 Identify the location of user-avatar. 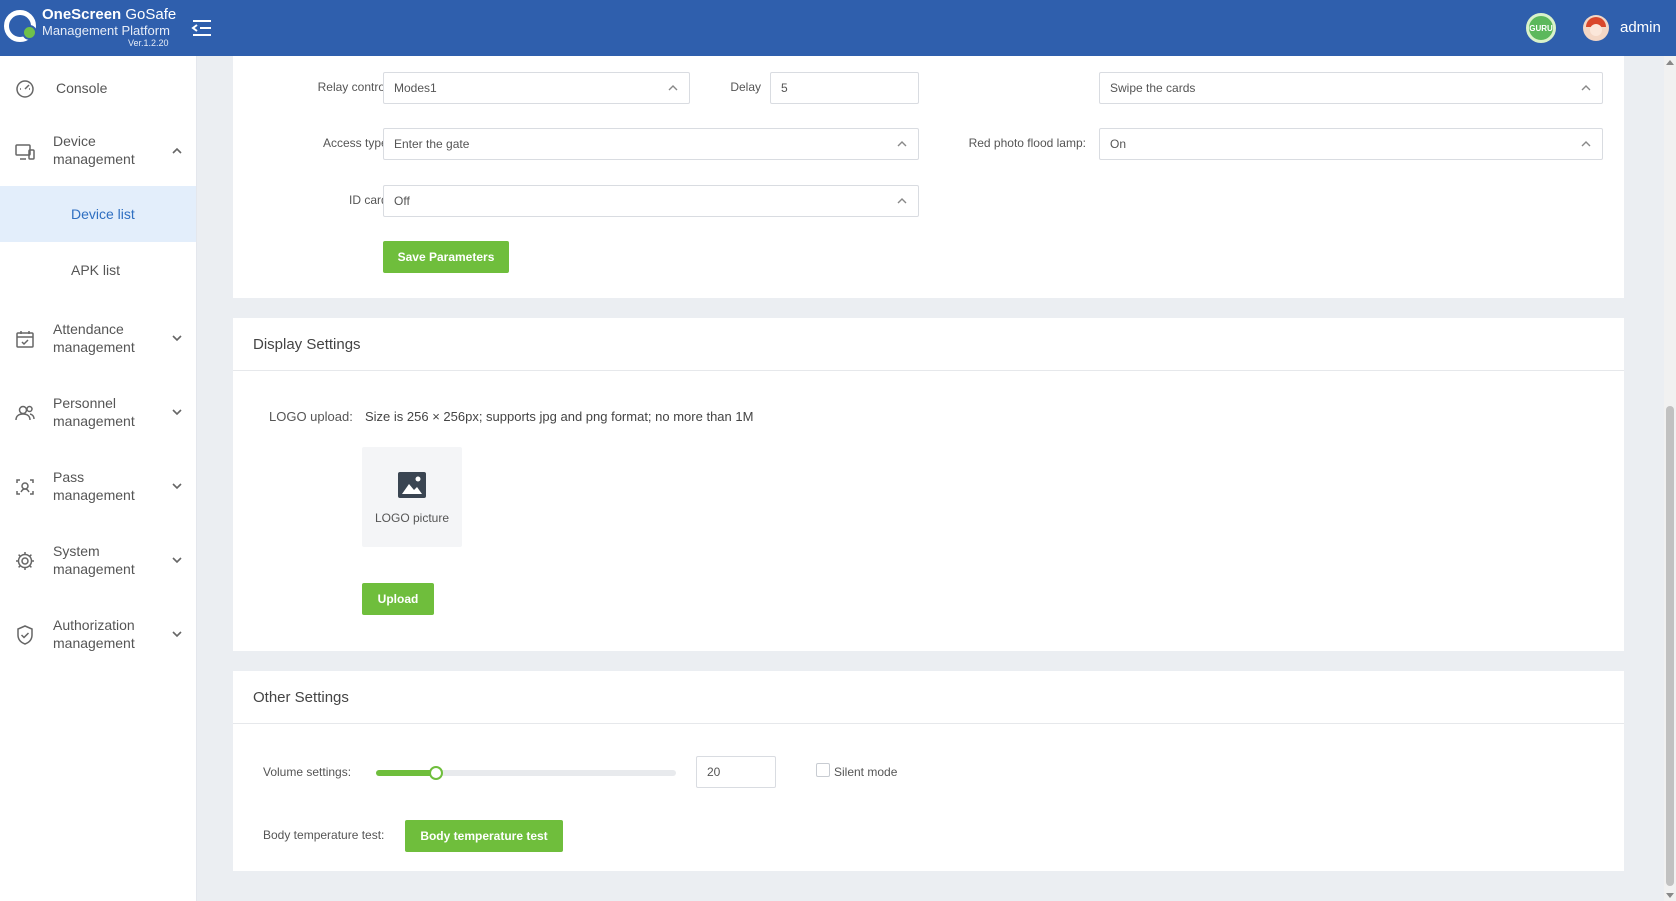
(1596, 28).